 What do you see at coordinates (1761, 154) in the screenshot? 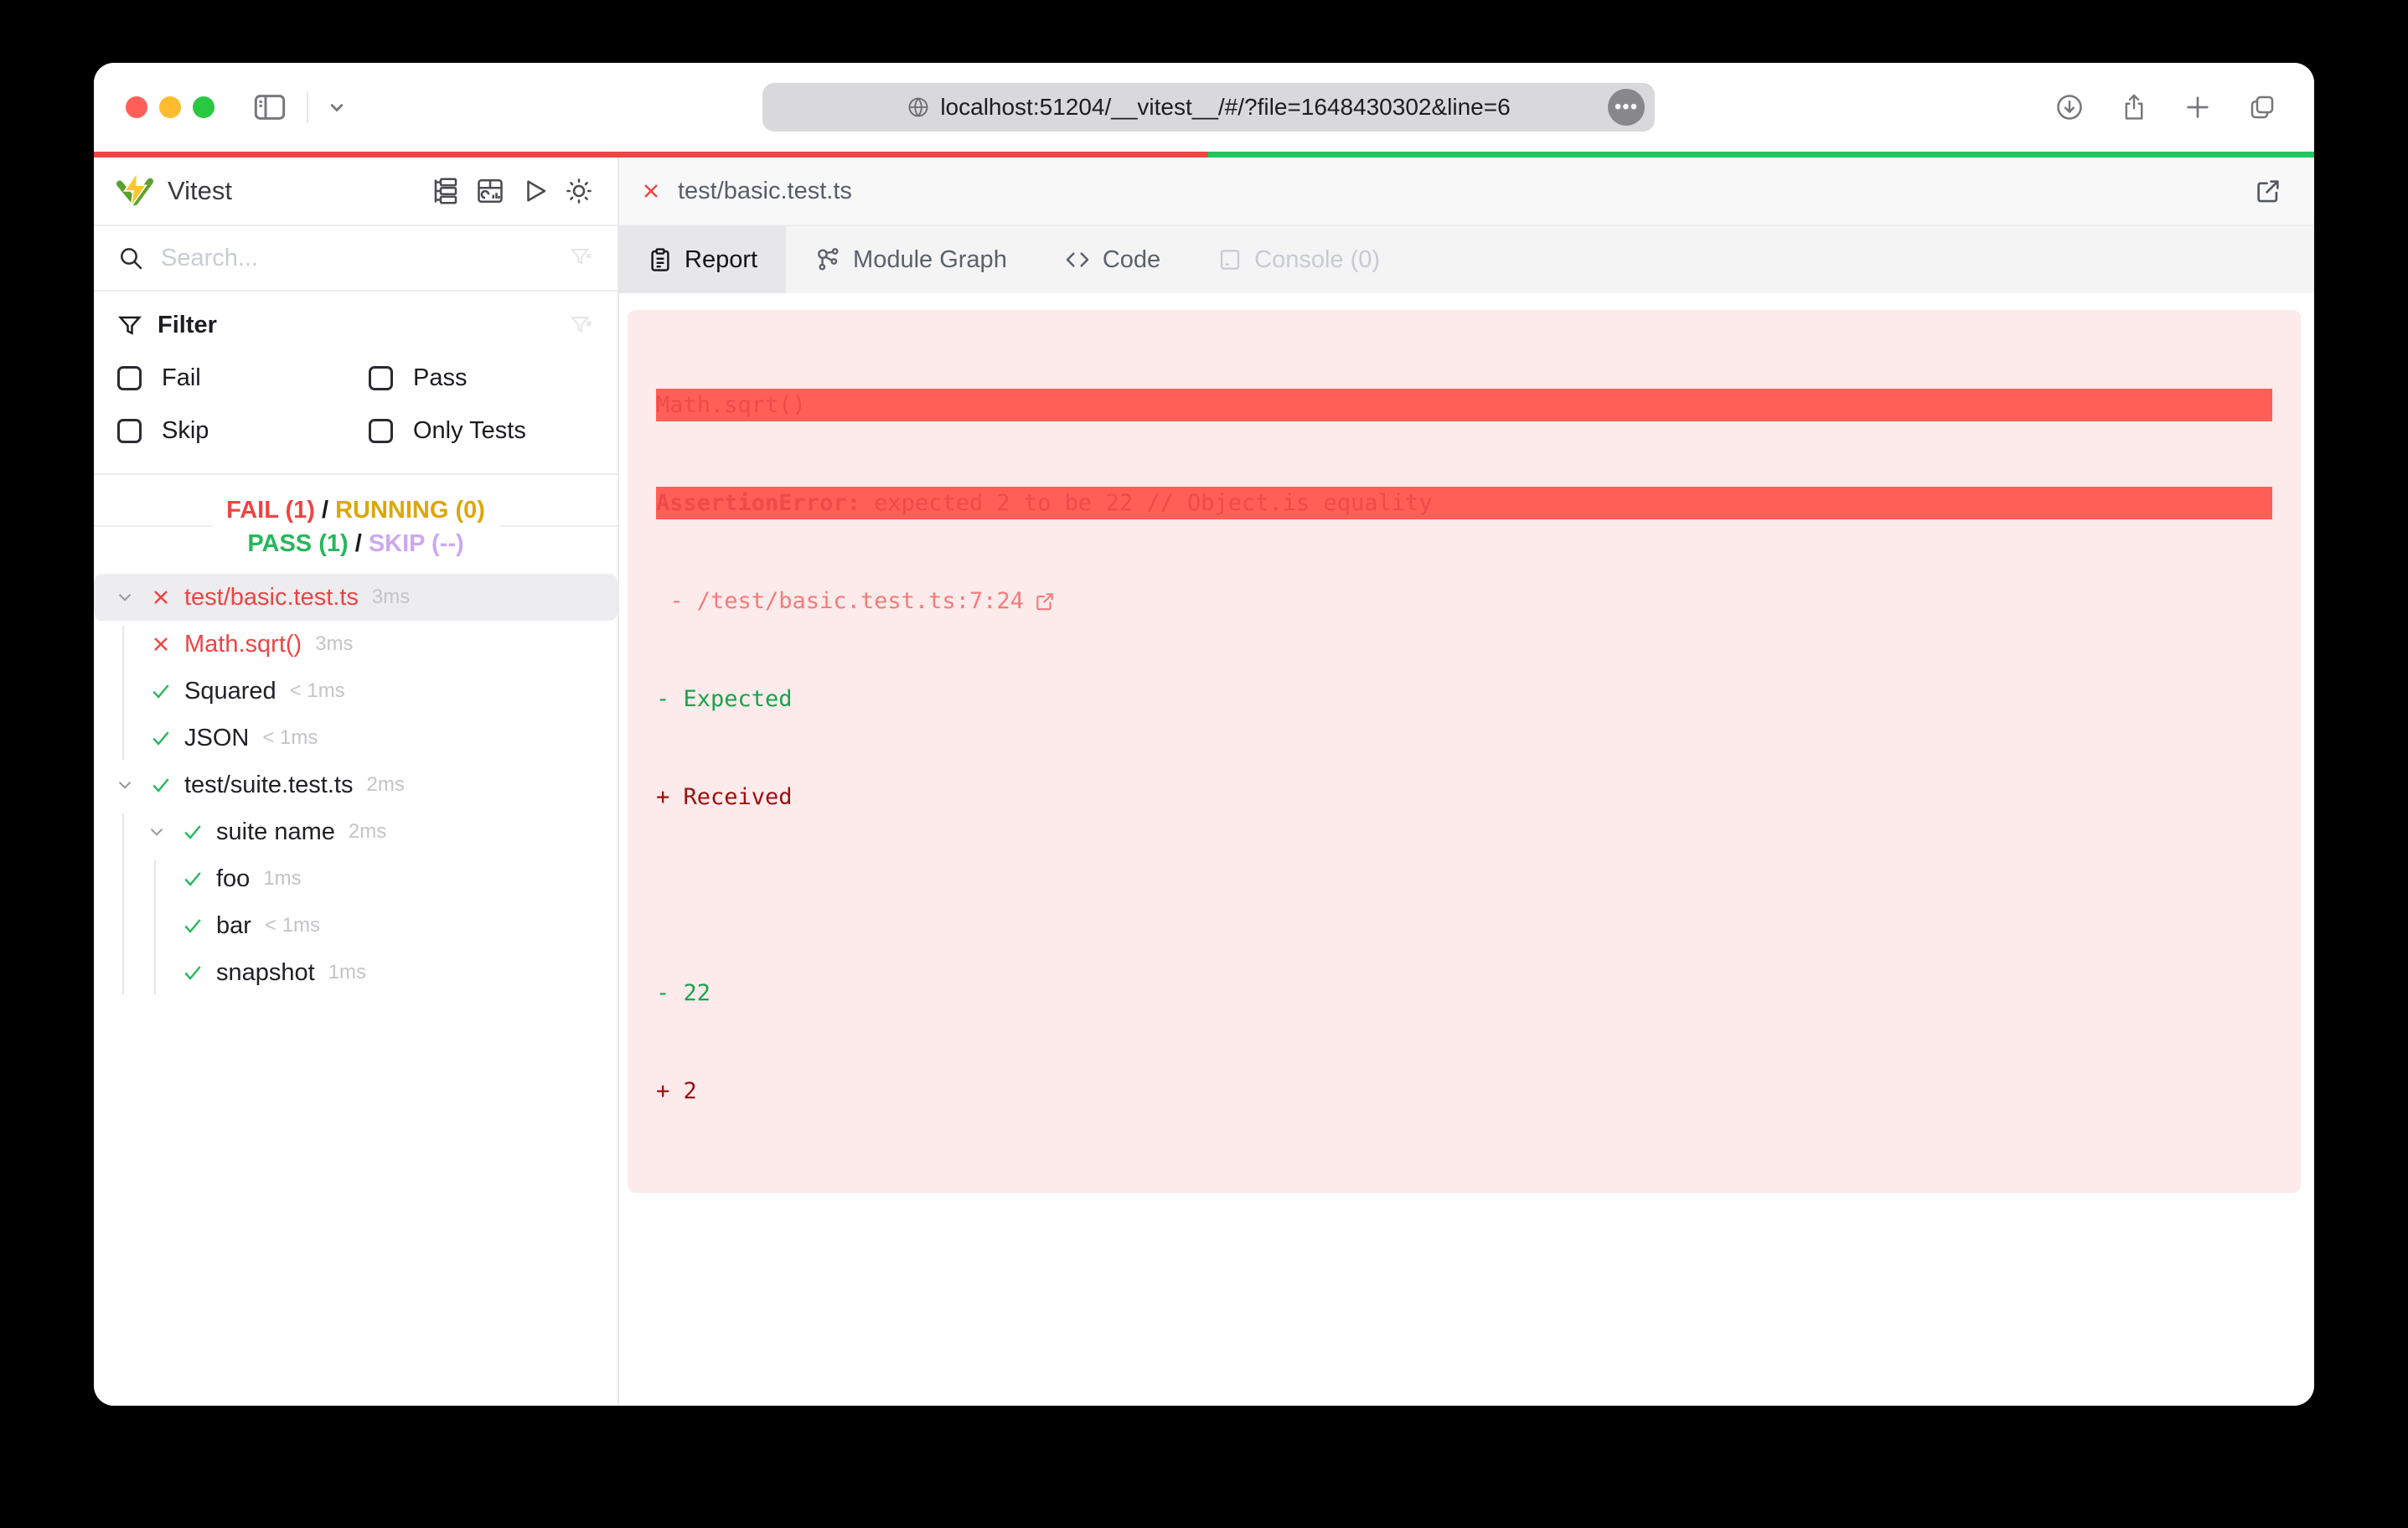
I see `progress-pass-segment` at bounding box center [1761, 154].